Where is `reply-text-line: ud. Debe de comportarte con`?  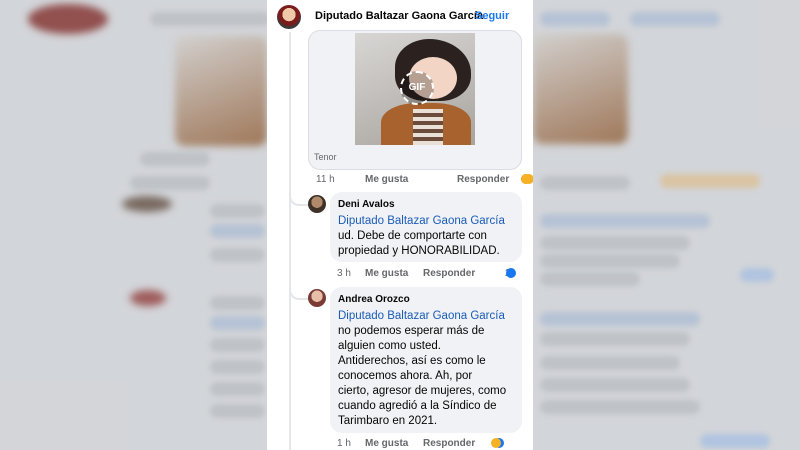 reply-text-line: ud. Debe de comportarte con is located at coordinates (412, 236).